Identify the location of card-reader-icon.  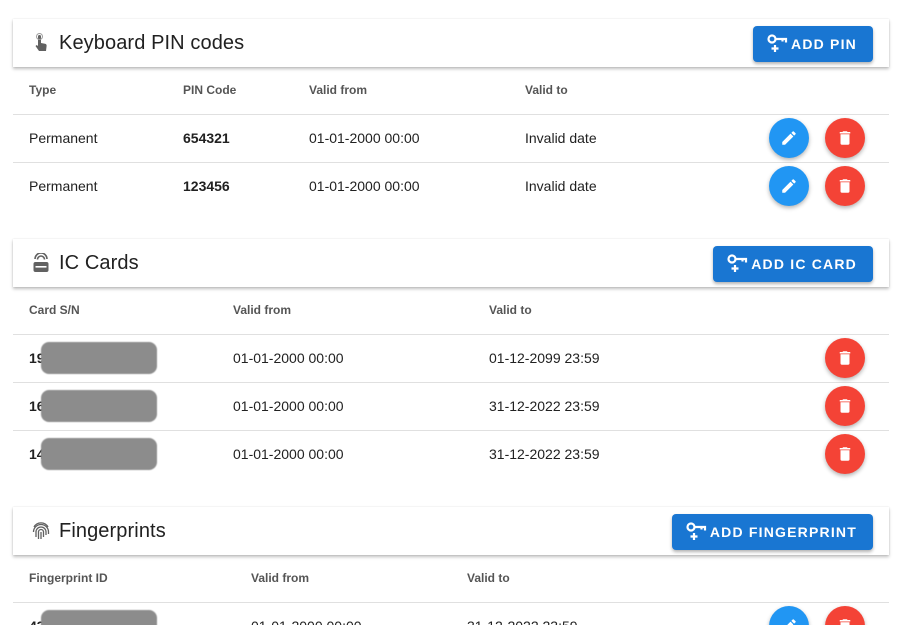
(41, 263).